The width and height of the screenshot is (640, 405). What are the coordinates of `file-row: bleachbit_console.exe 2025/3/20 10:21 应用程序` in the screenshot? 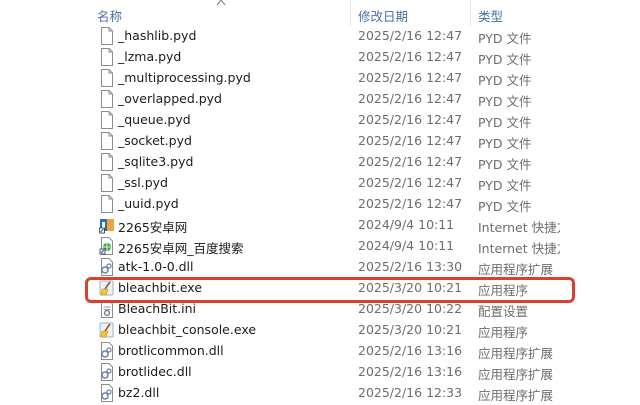 It's located at (320, 330).